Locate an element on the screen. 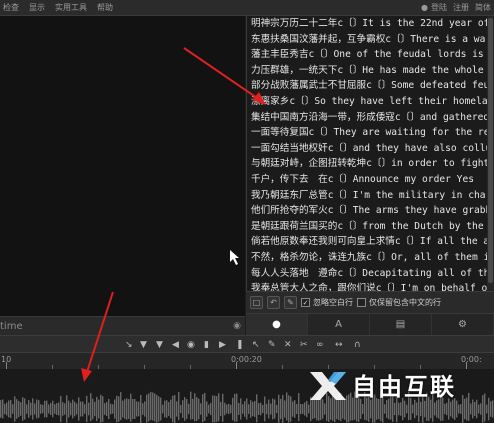 This screenshot has height=423, width=494. keep-chinese-only-label: 仅保留包含中文的行 is located at coordinates (405, 302).